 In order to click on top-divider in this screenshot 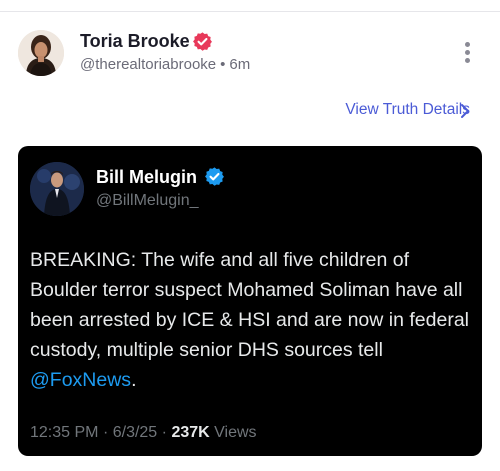, I will do `click(250, 11)`.